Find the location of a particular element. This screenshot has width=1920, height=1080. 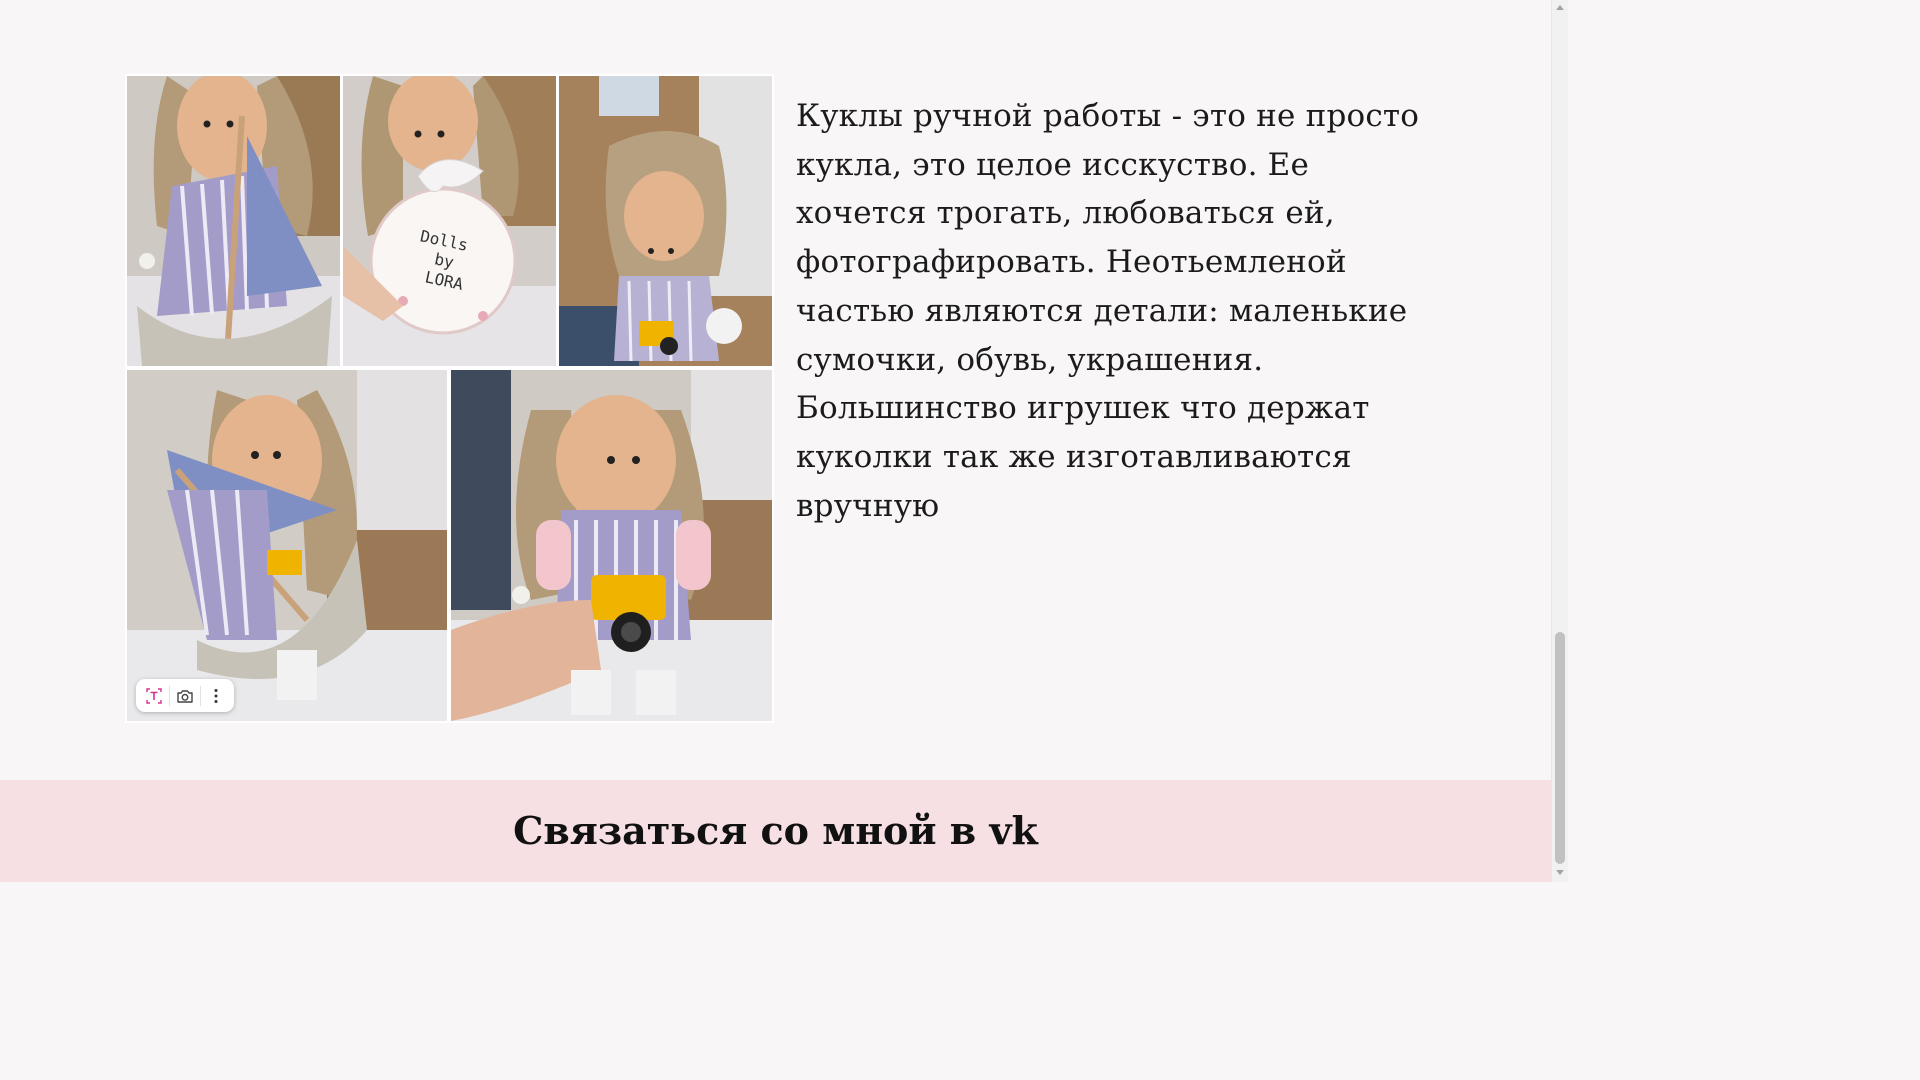

more-options-button is located at coordinates (216, 696).